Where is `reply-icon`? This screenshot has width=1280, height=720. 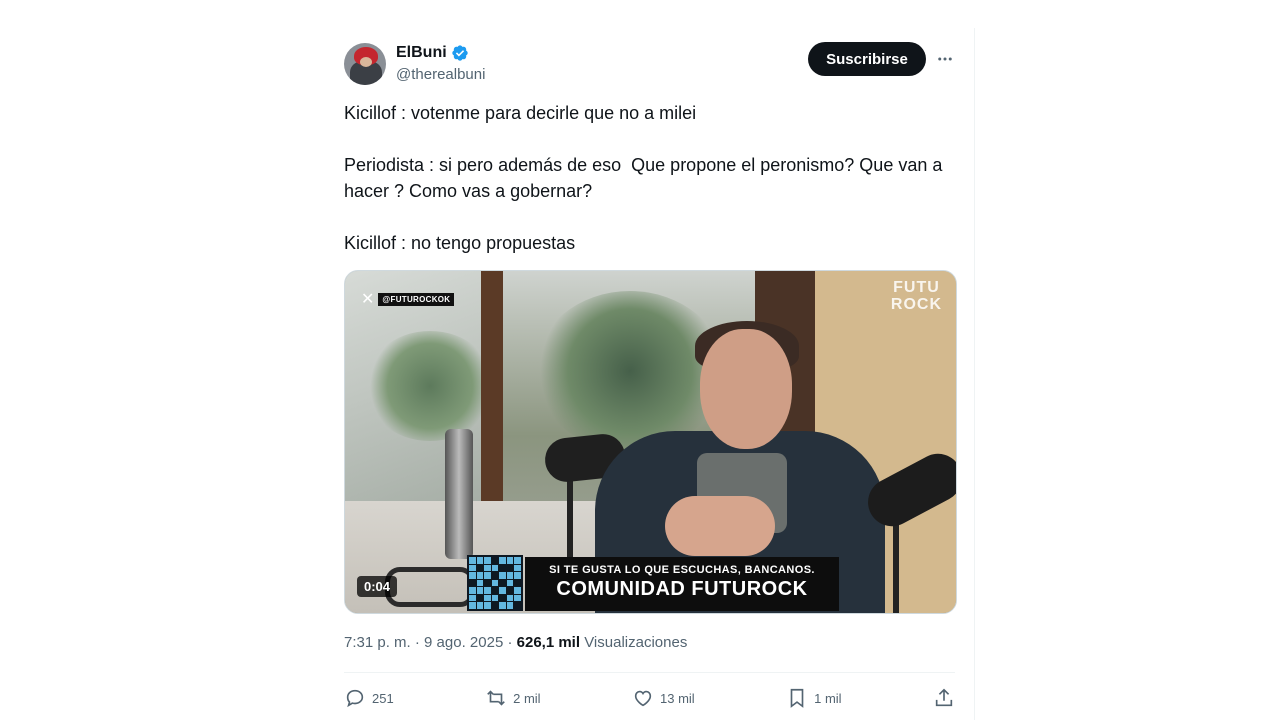
reply-icon is located at coordinates (355, 698).